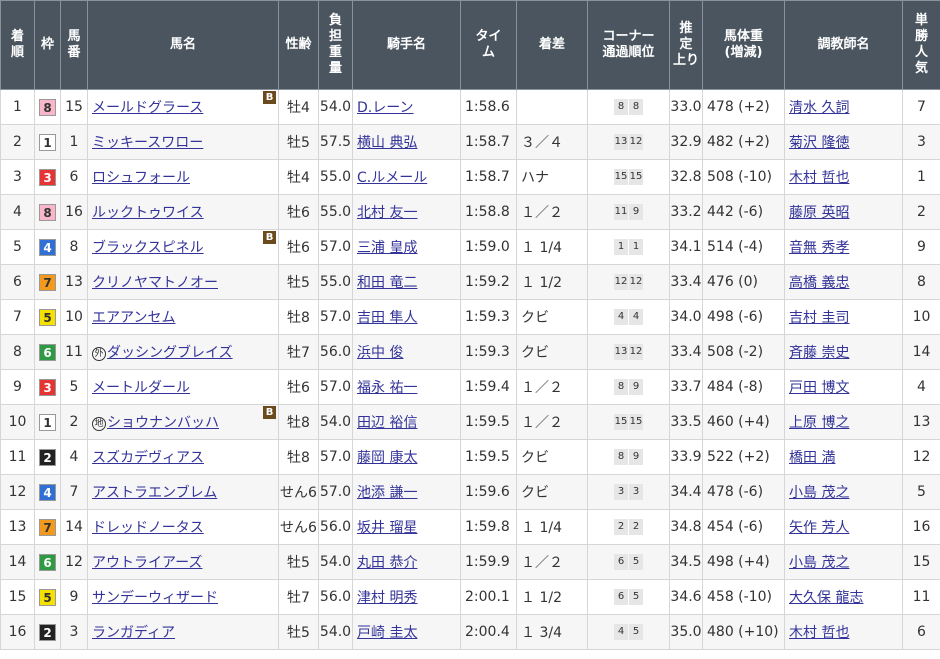  I want to click on trainer-link: 音無 秀孝, so click(819, 248).